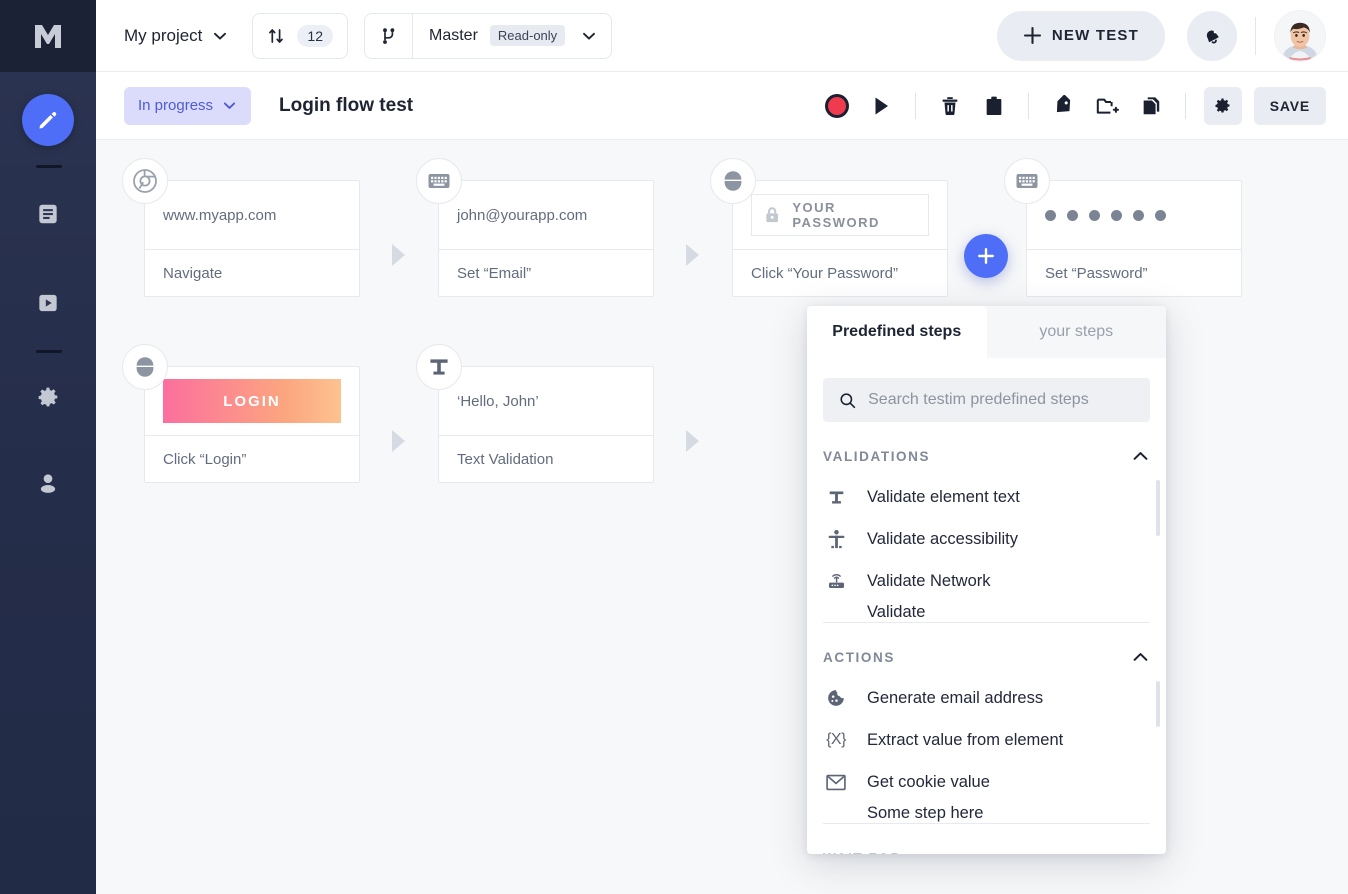 This screenshot has width=1348, height=894. What do you see at coordinates (836, 539) in the screenshot?
I see `accessibility-icon` at bounding box center [836, 539].